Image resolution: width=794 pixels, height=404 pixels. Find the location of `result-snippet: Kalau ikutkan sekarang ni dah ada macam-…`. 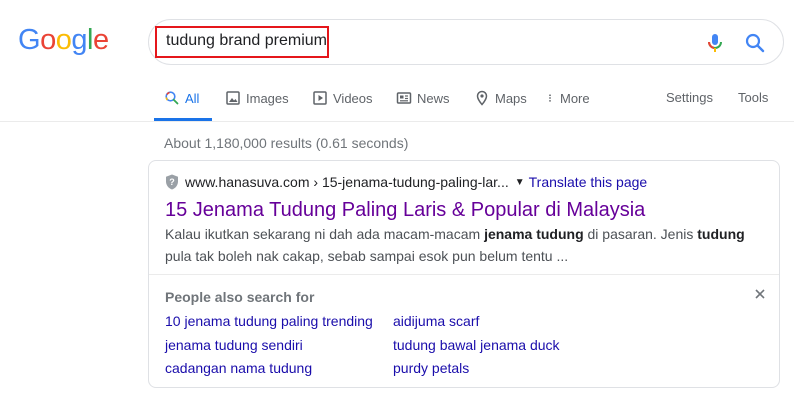

result-snippet: Kalau ikutkan sekarang ni dah ada macam-… is located at coordinates (465, 245).